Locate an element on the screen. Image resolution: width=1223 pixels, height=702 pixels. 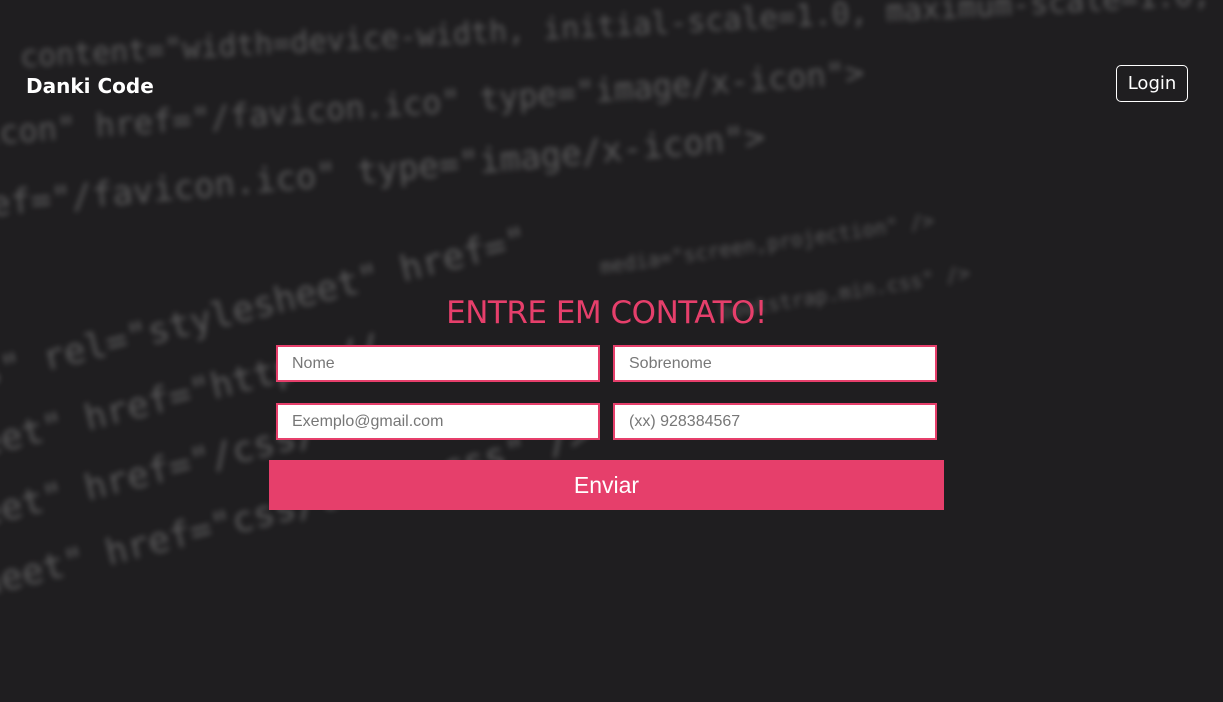
login-button: Login is located at coordinates (1152, 83).